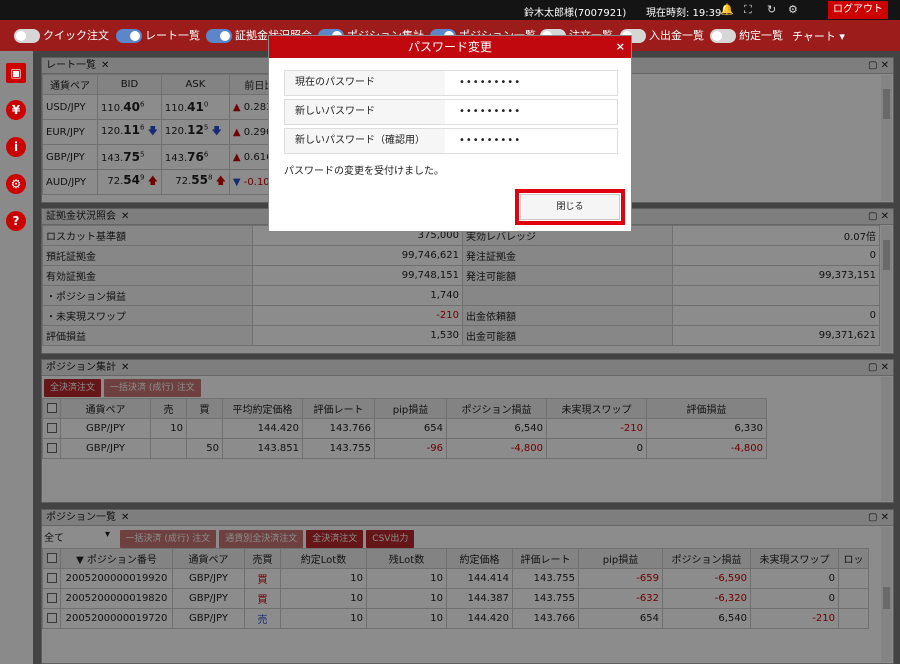 The width and height of the screenshot is (900, 664). What do you see at coordinates (172, 35) in the screenshot?
I see `toggle-label: レート一覧` at bounding box center [172, 35].